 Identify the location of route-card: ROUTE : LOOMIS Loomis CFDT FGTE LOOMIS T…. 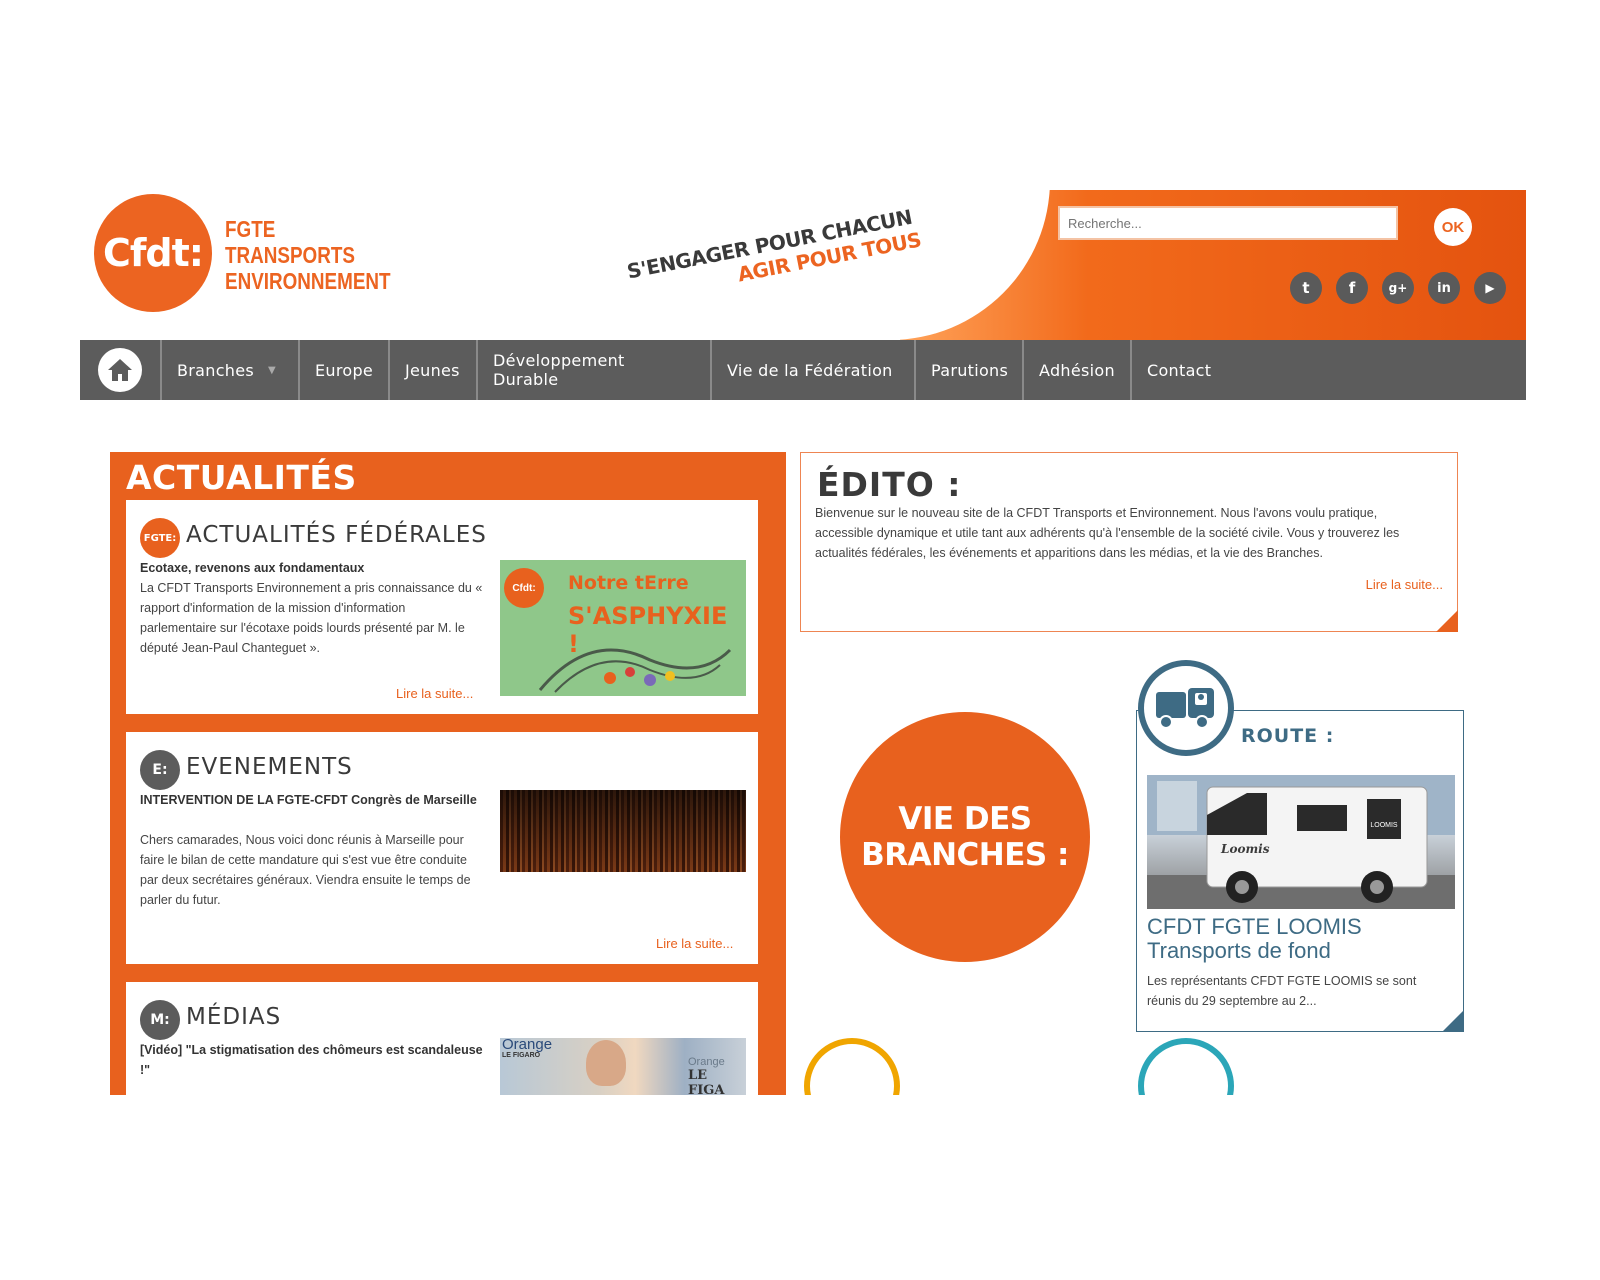
(1300, 871).